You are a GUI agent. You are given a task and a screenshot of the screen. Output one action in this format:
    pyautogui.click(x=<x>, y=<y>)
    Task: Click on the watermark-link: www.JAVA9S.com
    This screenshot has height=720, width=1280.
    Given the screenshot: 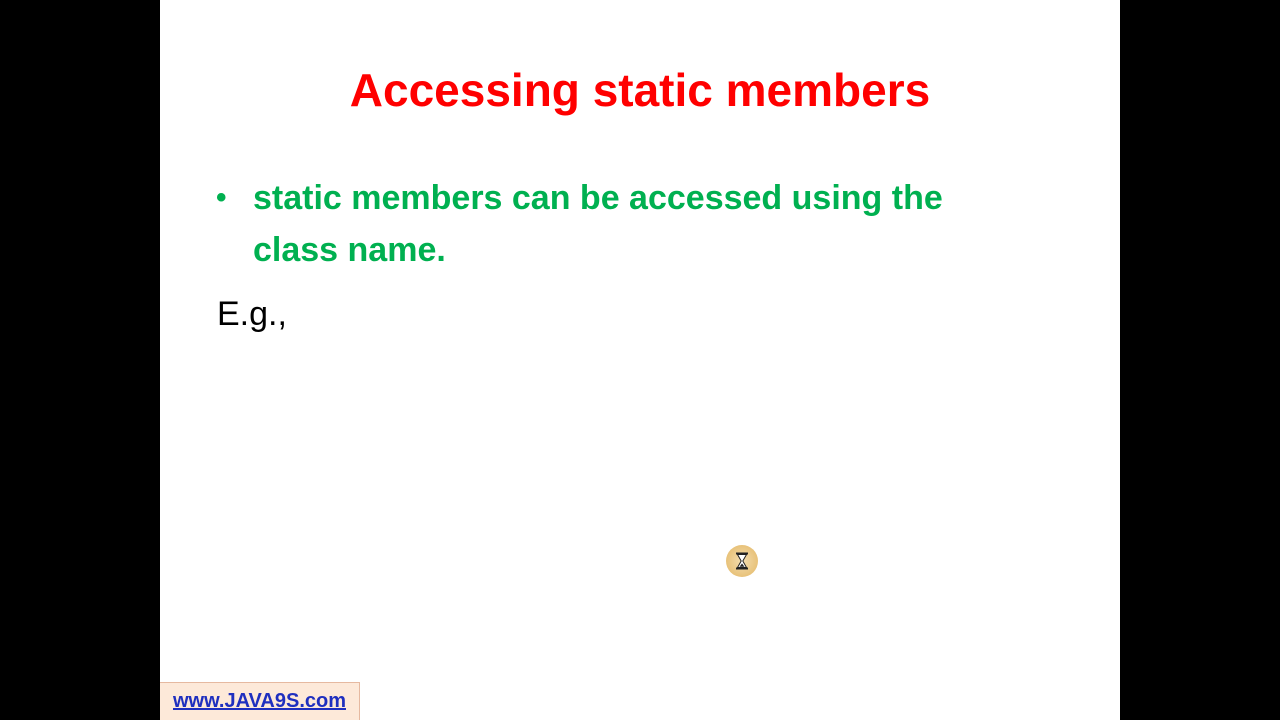 What is the action you would take?
    pyautogui.click(x=259, y=701)
    